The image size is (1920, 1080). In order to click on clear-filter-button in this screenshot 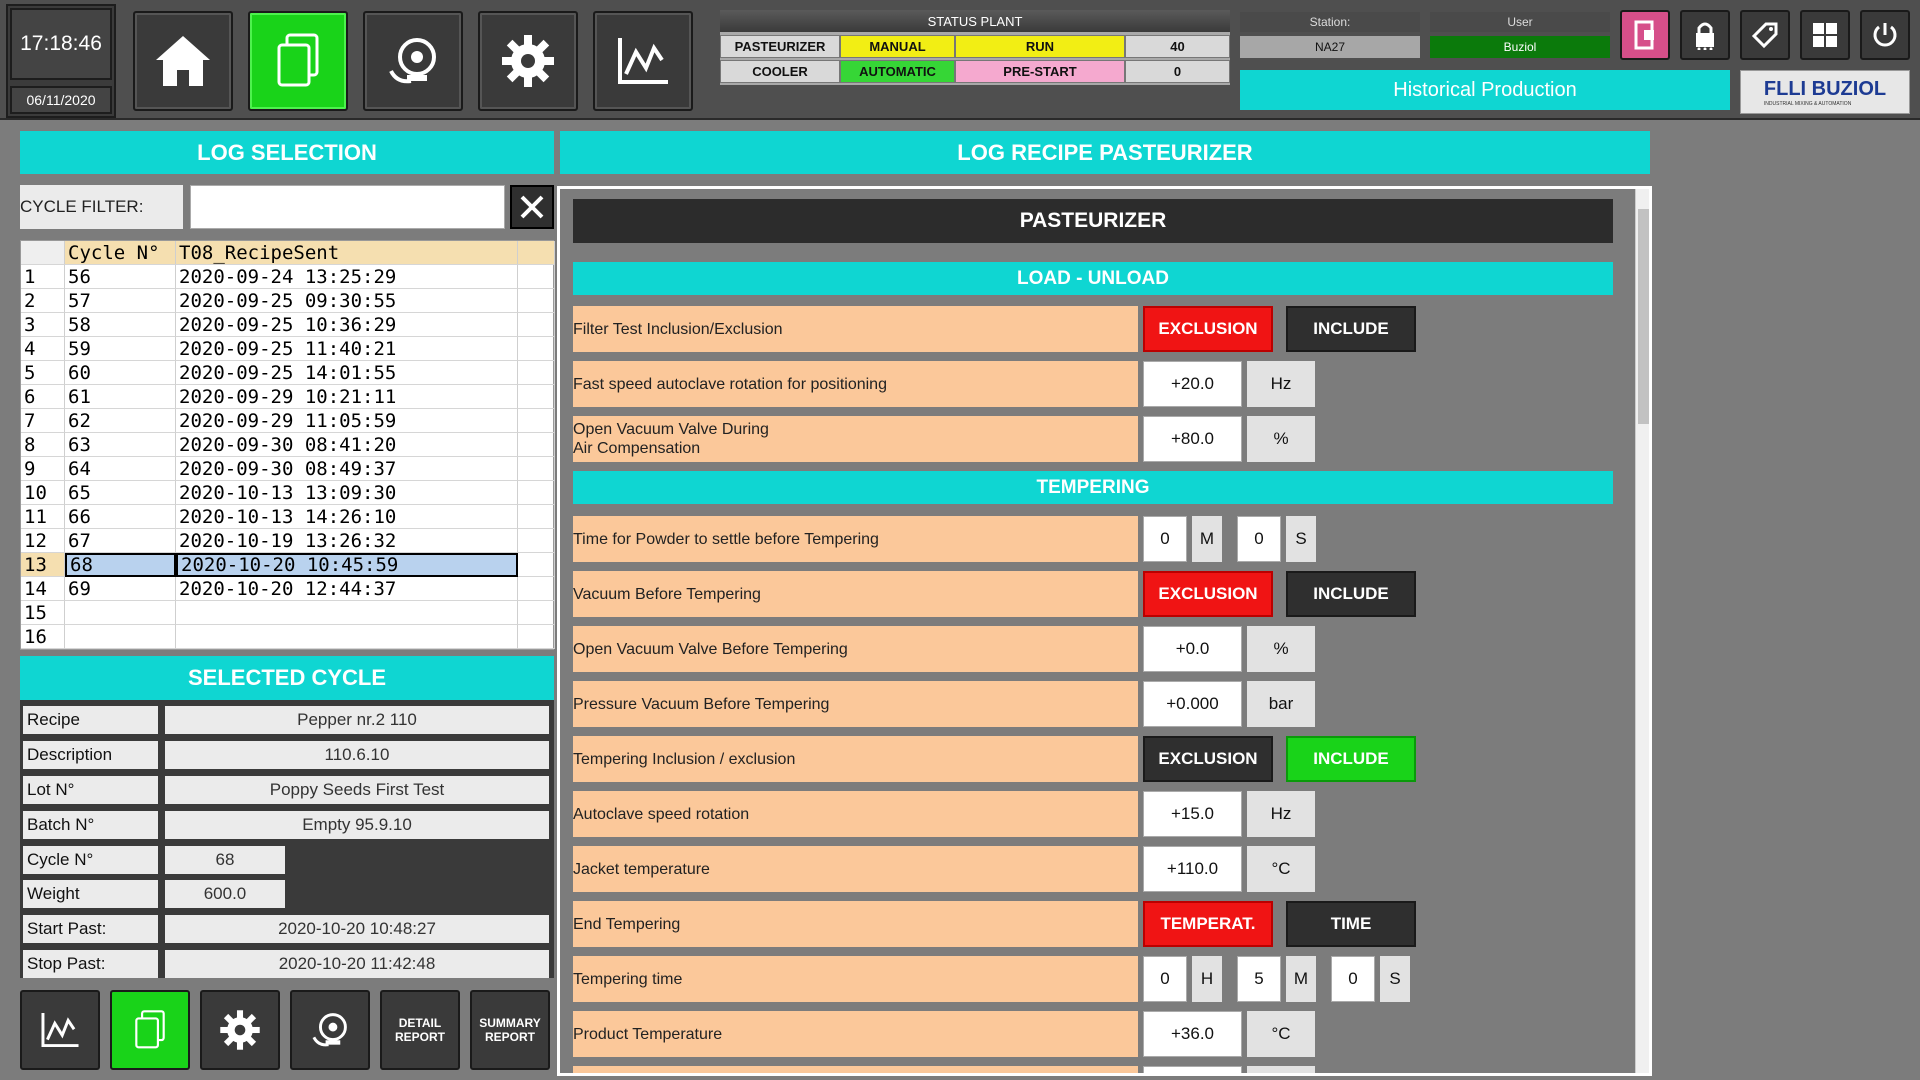, I will do `click(532, 207)`.